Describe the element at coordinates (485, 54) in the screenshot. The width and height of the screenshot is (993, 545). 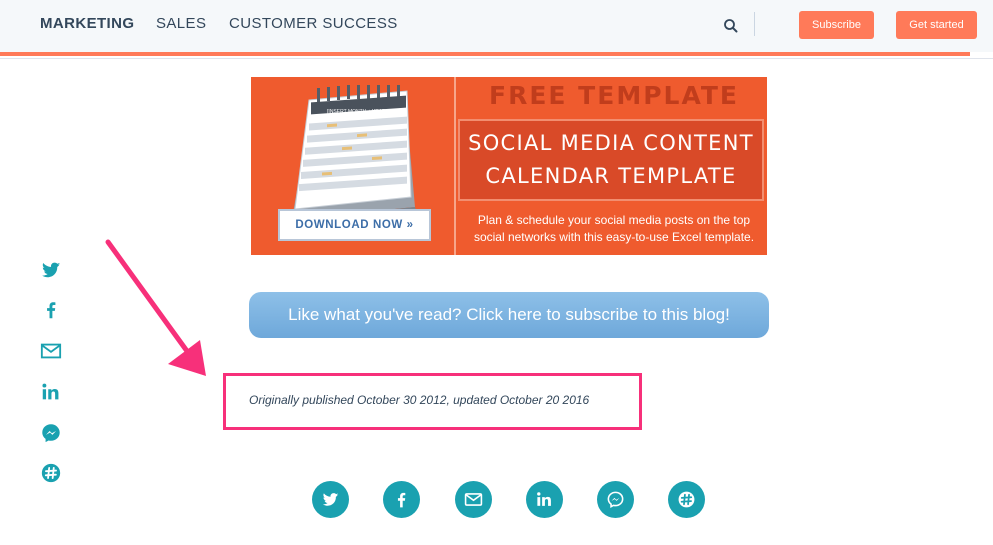
I see `header-accent-bar` at that location.